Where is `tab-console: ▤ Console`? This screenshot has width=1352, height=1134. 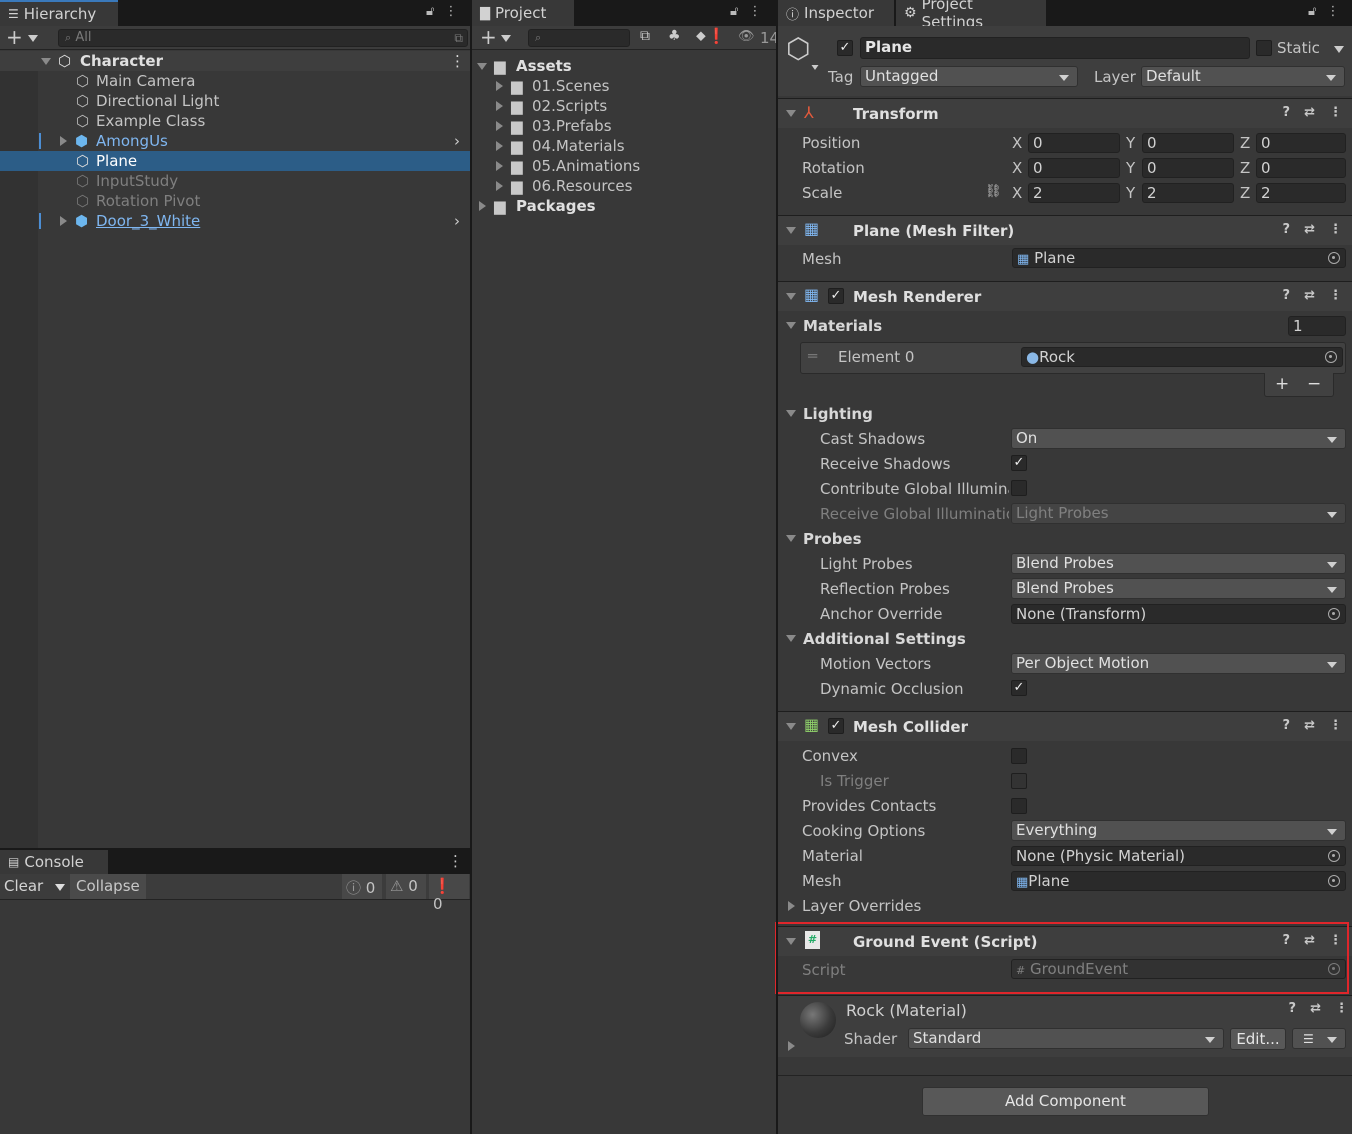
tab-console: ▤ Console is located at coordinates (54, 862).